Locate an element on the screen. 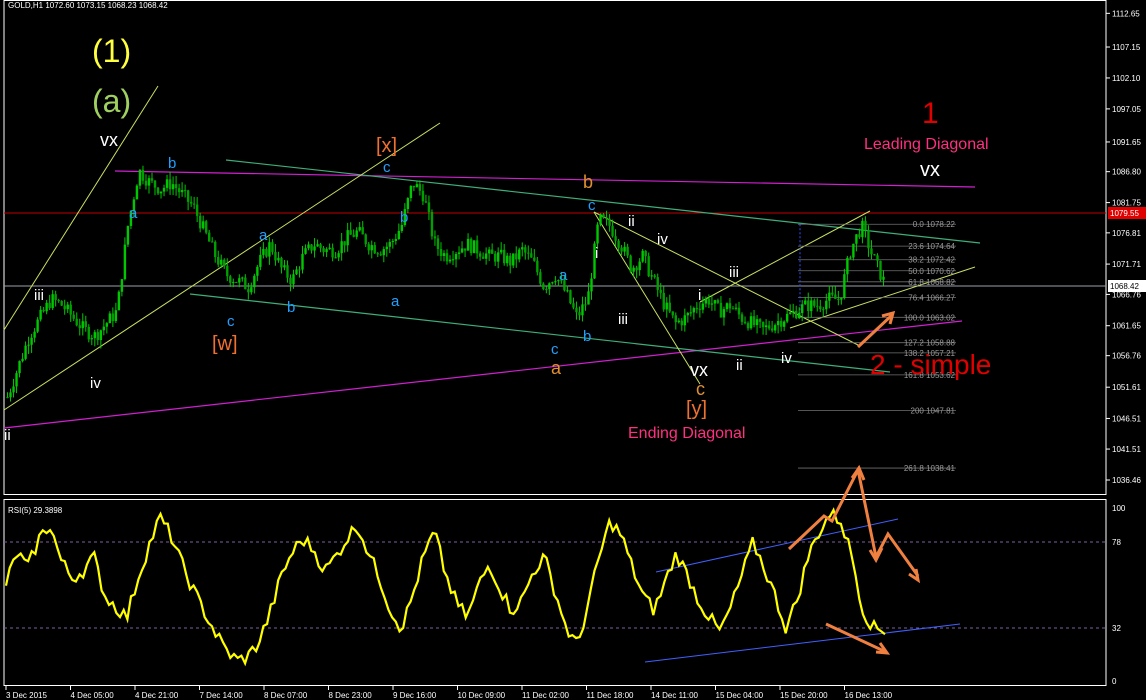 The height and width of the screenshot is (700, 1146). a-orange-label: a is located at coordinates (556, 368).